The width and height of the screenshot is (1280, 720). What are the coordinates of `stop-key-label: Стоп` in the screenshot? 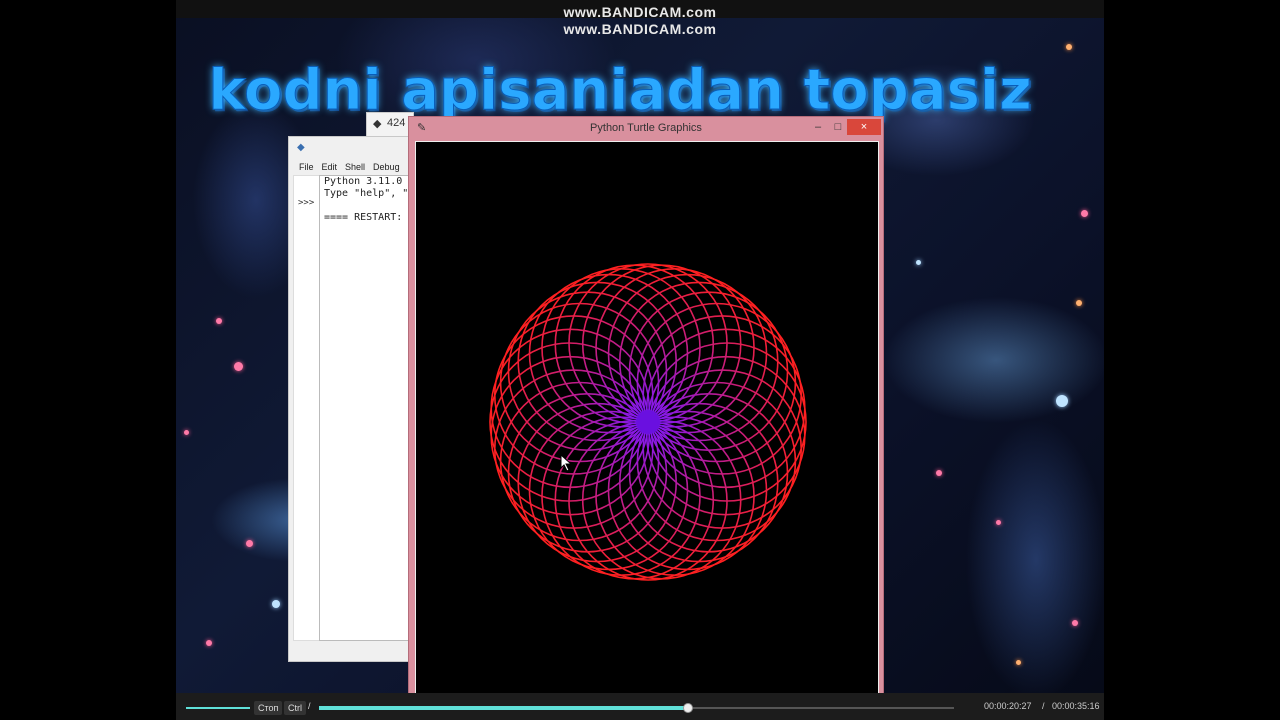 It's located at (268, 708).